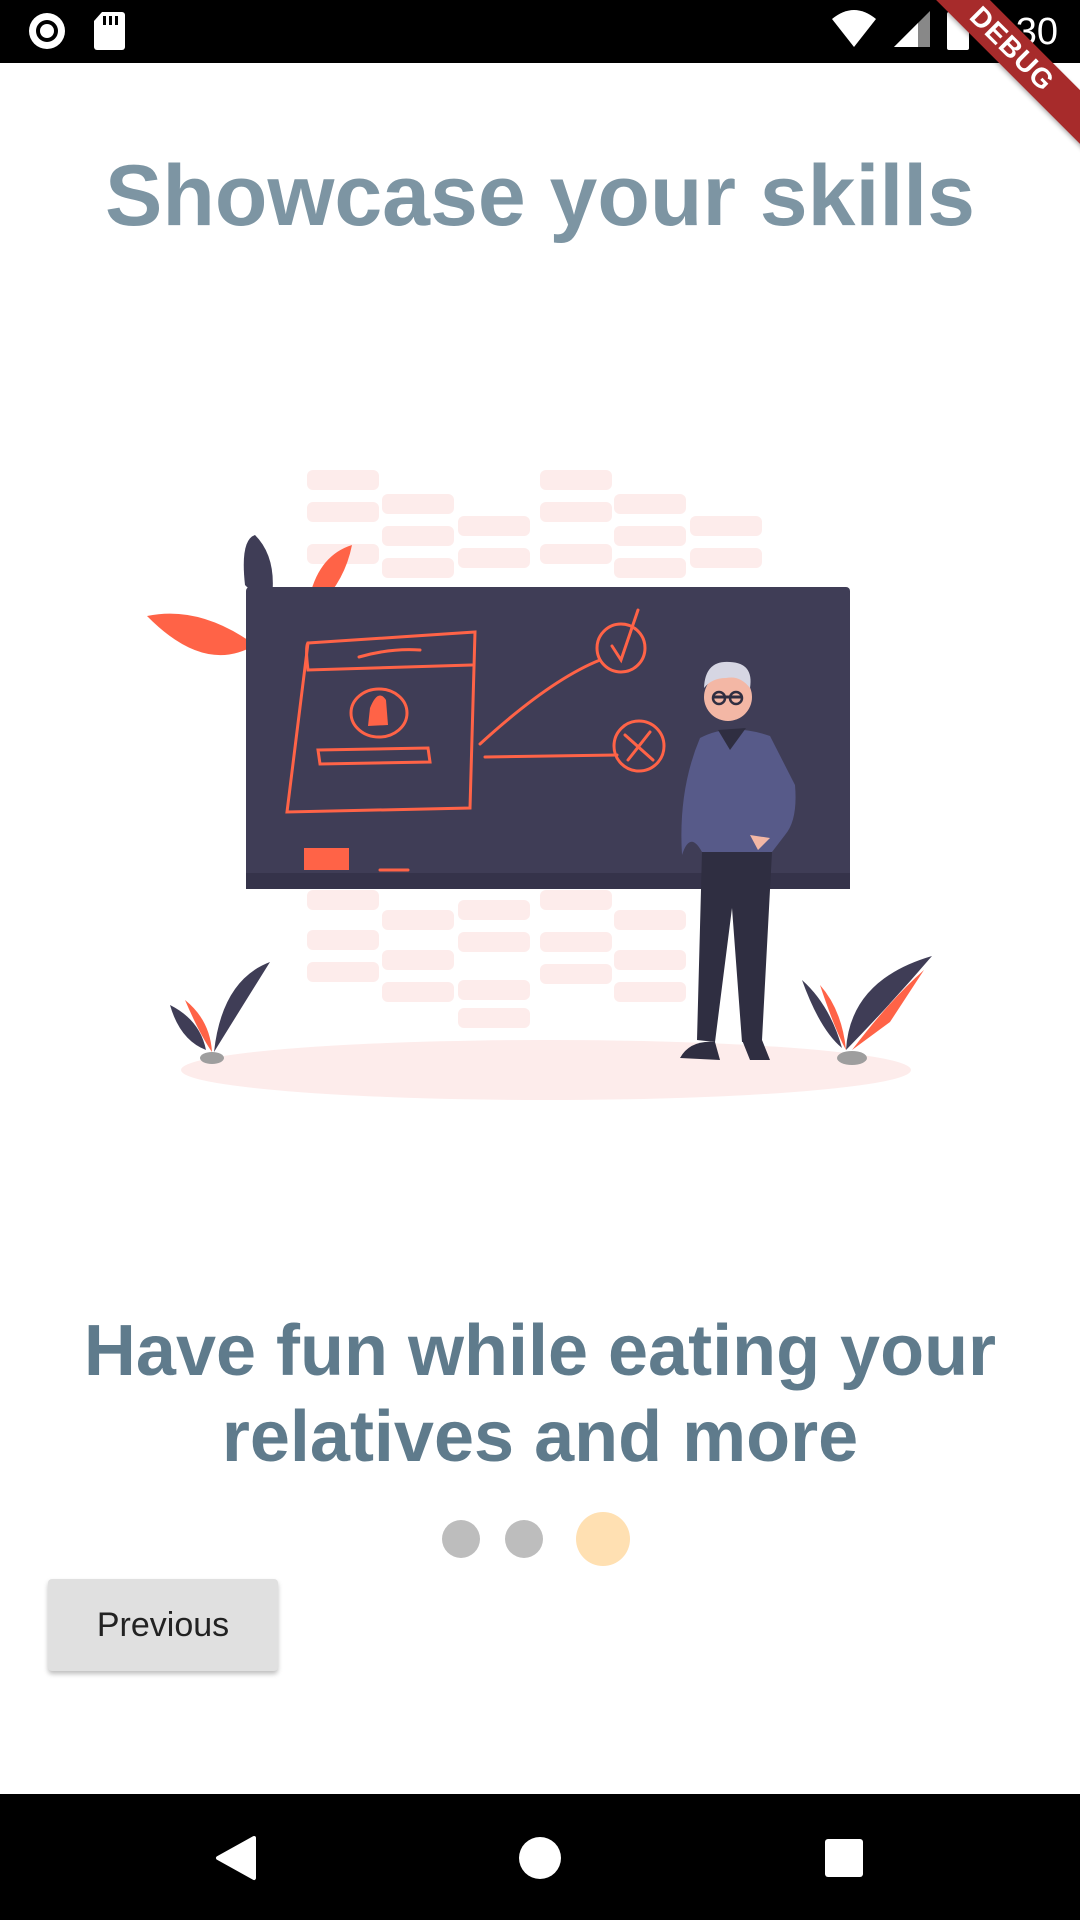 The image size is (1080, 1920). Describe the element at coordinates (854, 31) in the screenshot. I see `wifi-icon` at that location.